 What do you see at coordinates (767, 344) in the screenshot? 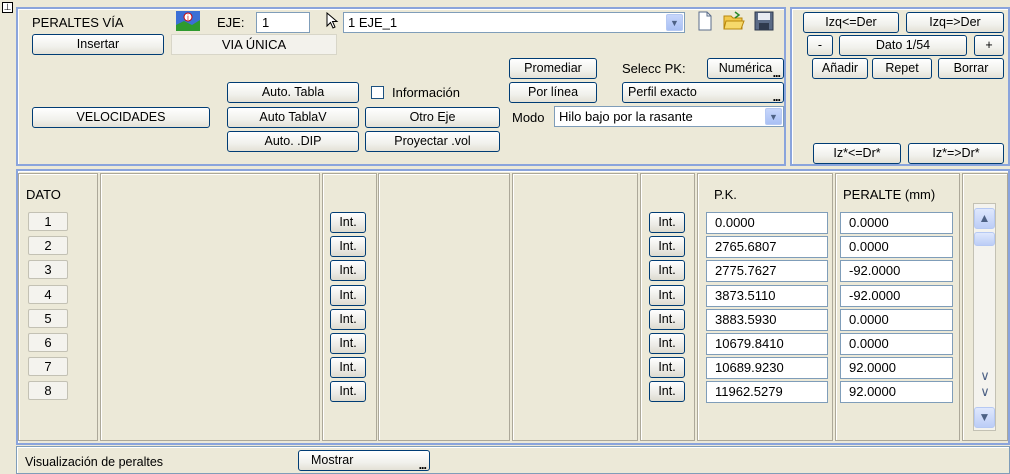
I see `pk-cell: 10679.8410` at bounding box center [767, 344].